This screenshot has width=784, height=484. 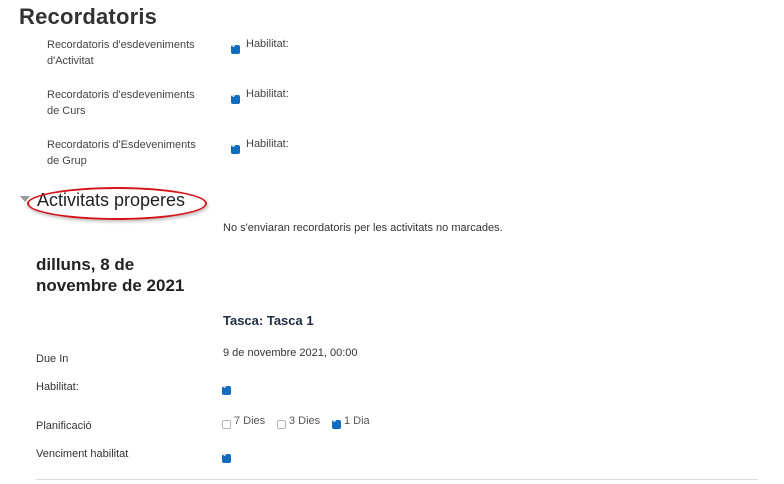 I want to click on due-in-label: Due In, so click(x=52, y=359).